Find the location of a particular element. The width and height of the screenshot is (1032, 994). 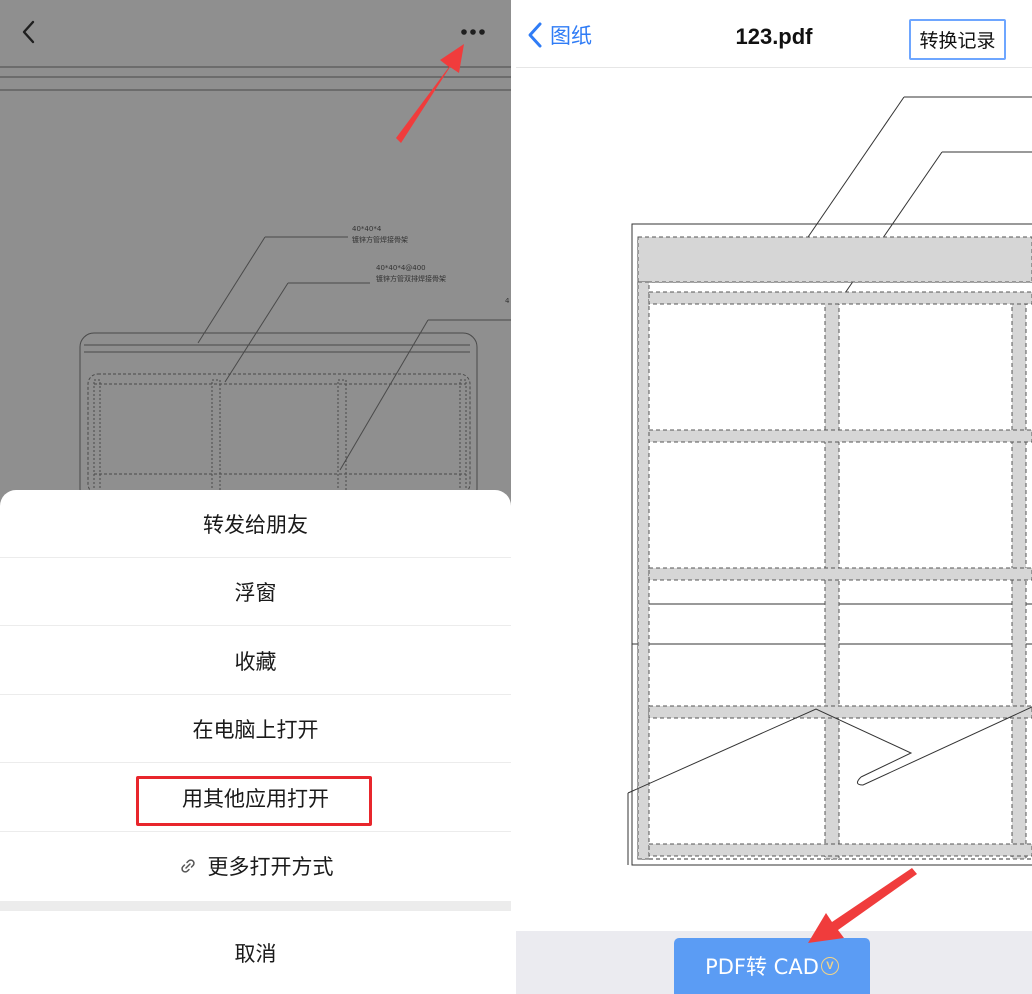

option-label: 更多打开方式 is located at coordinates (270, 867).